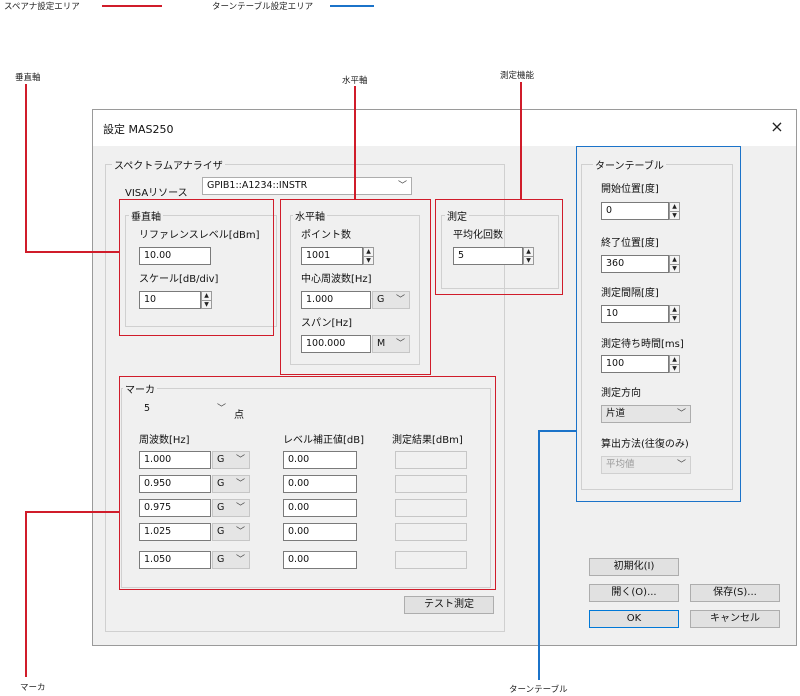 Image resolution: width=800 pixels, height=696 pixels. Describe the element at coordinates (307, 483) in the screenshot. I see `highlight-marker` at that location.